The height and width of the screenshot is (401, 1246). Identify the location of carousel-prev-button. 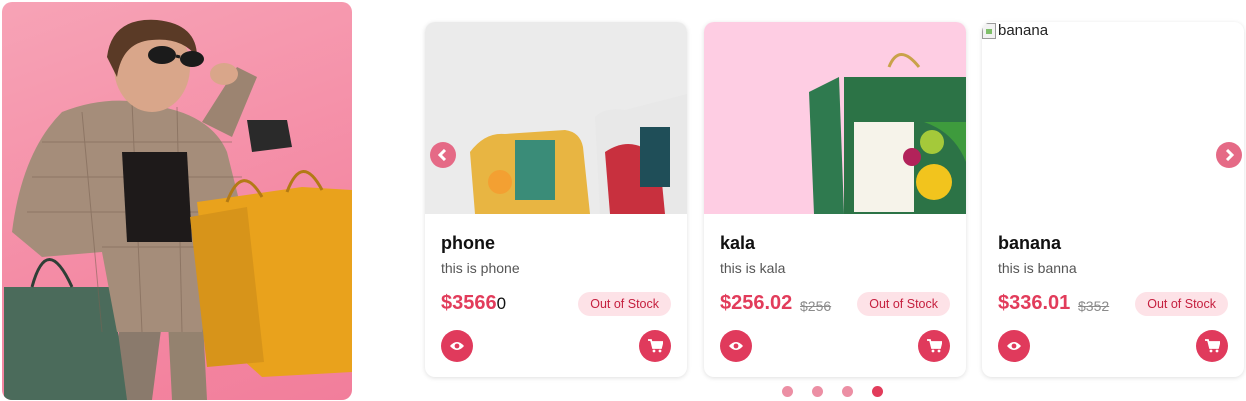
(443, 155).